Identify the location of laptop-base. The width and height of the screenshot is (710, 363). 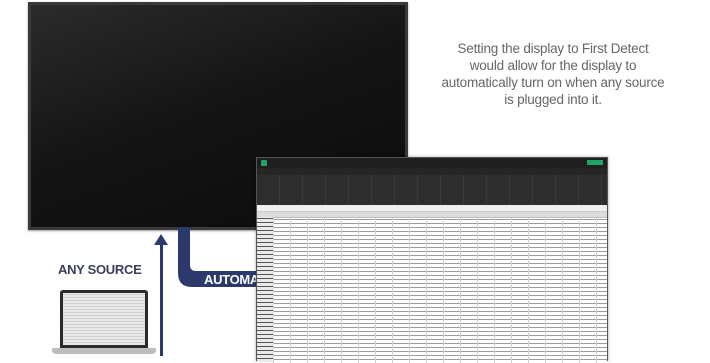
(104, 351).